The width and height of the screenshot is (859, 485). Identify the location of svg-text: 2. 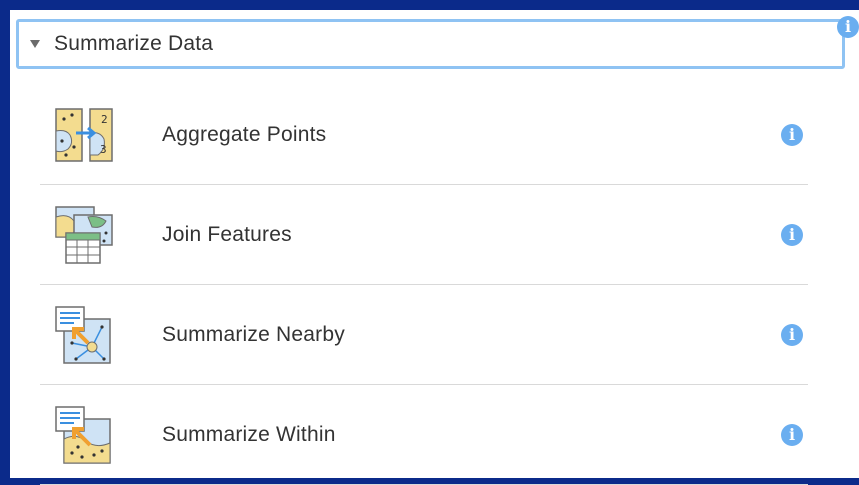
(104, 119).